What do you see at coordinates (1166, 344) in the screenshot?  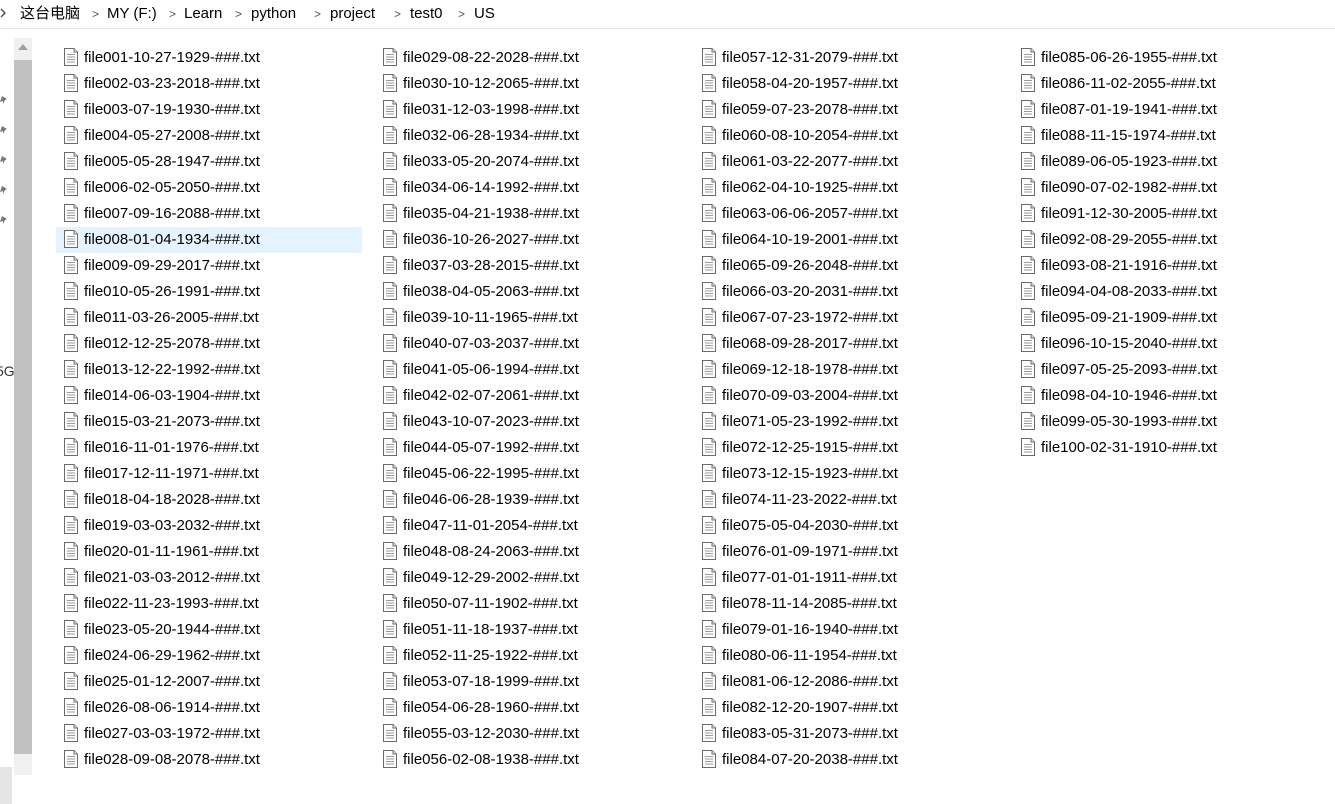 I see `file-item: file096-10-15-2040-###.txt` at bounding box center [1166, 344].